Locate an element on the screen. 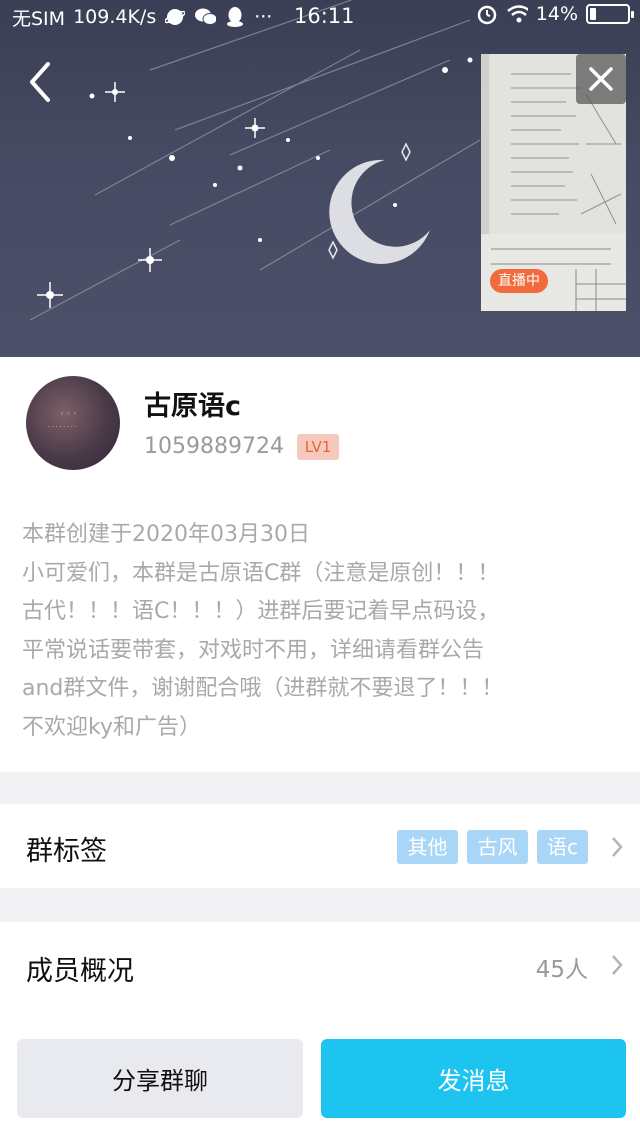 The image size is (640, 1139). more-notifications: ··· is located at coordinates (263, 17).